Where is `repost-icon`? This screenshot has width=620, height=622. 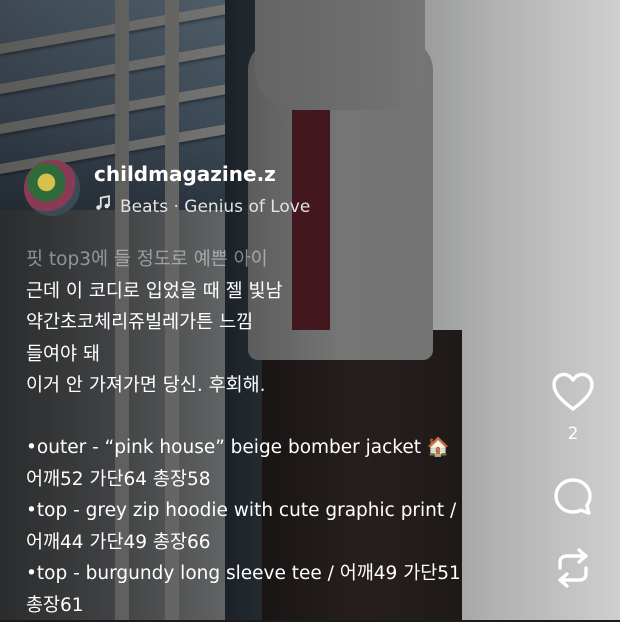 repost-icon is located at coordinates (573, 568).